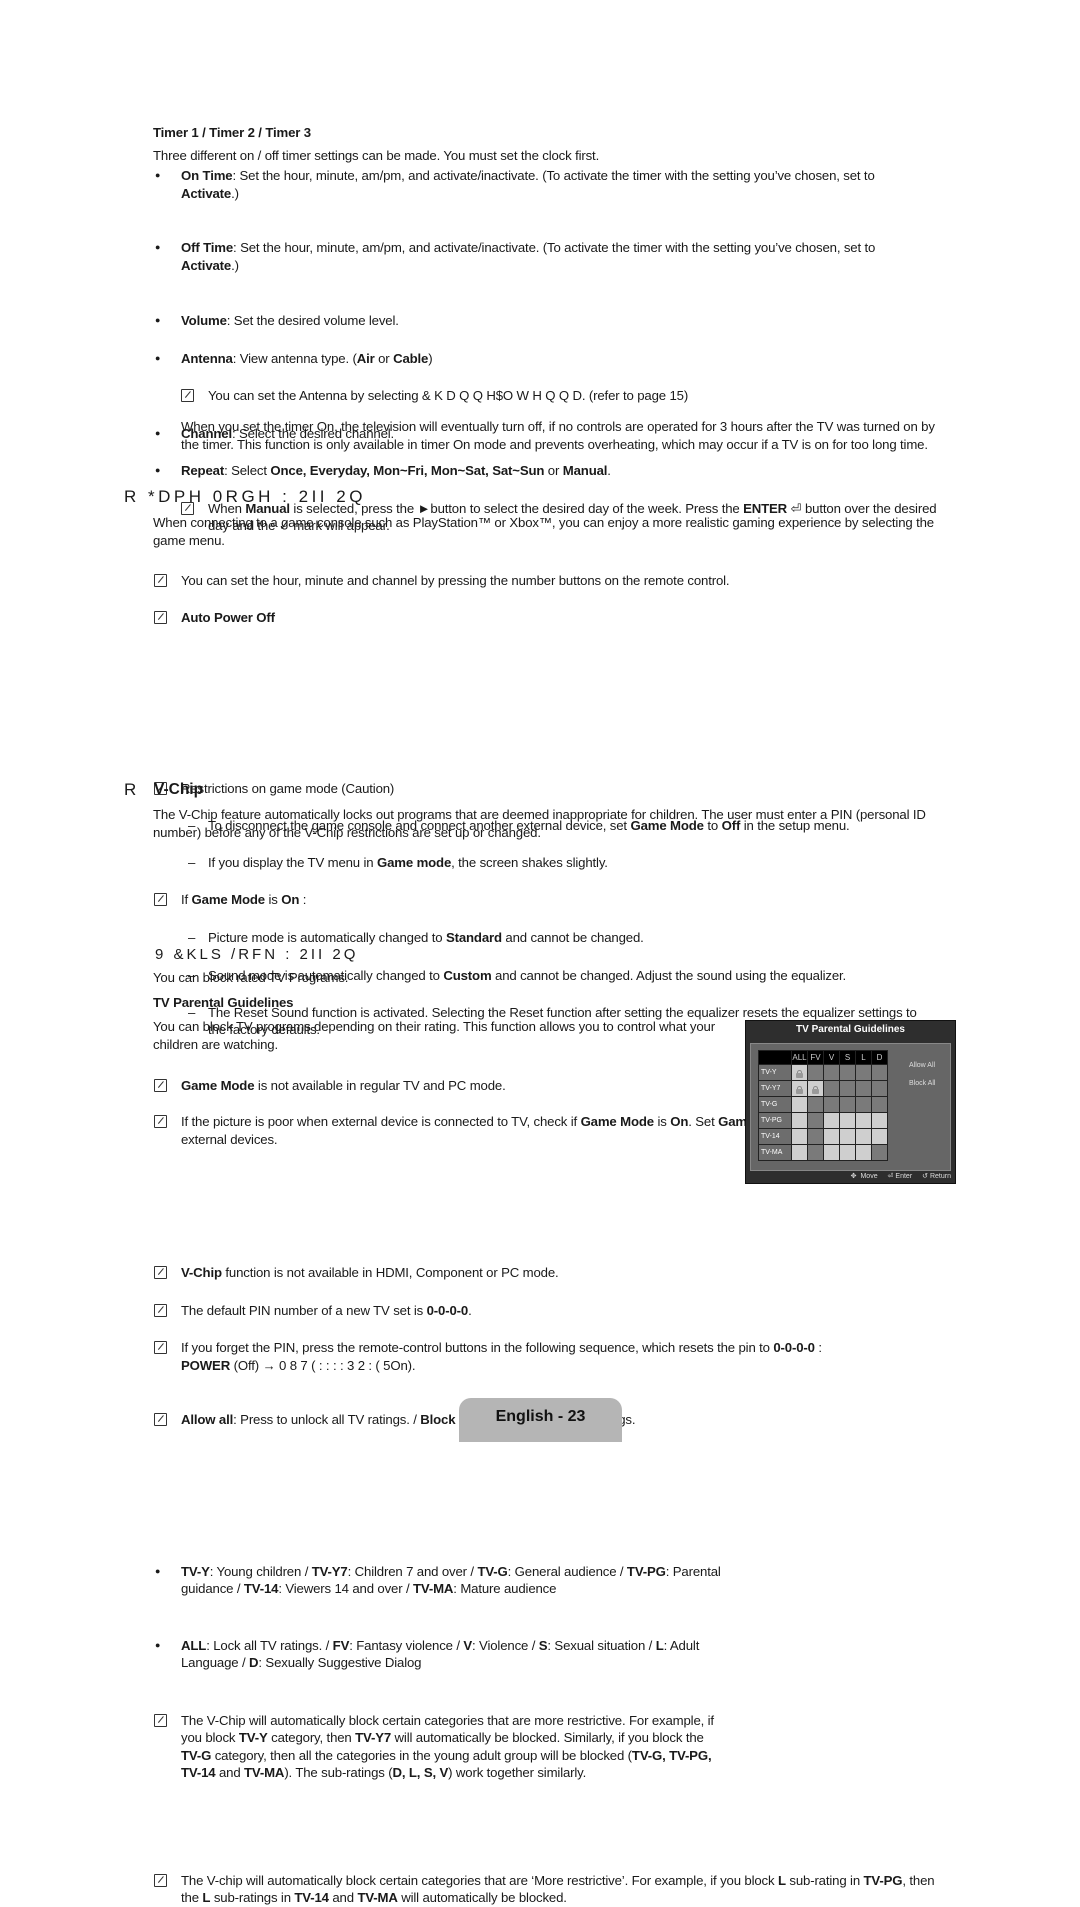 This screenshot has height=1907, width=1080. I want to click on rating-row: TV-14, so click(823, 1136).